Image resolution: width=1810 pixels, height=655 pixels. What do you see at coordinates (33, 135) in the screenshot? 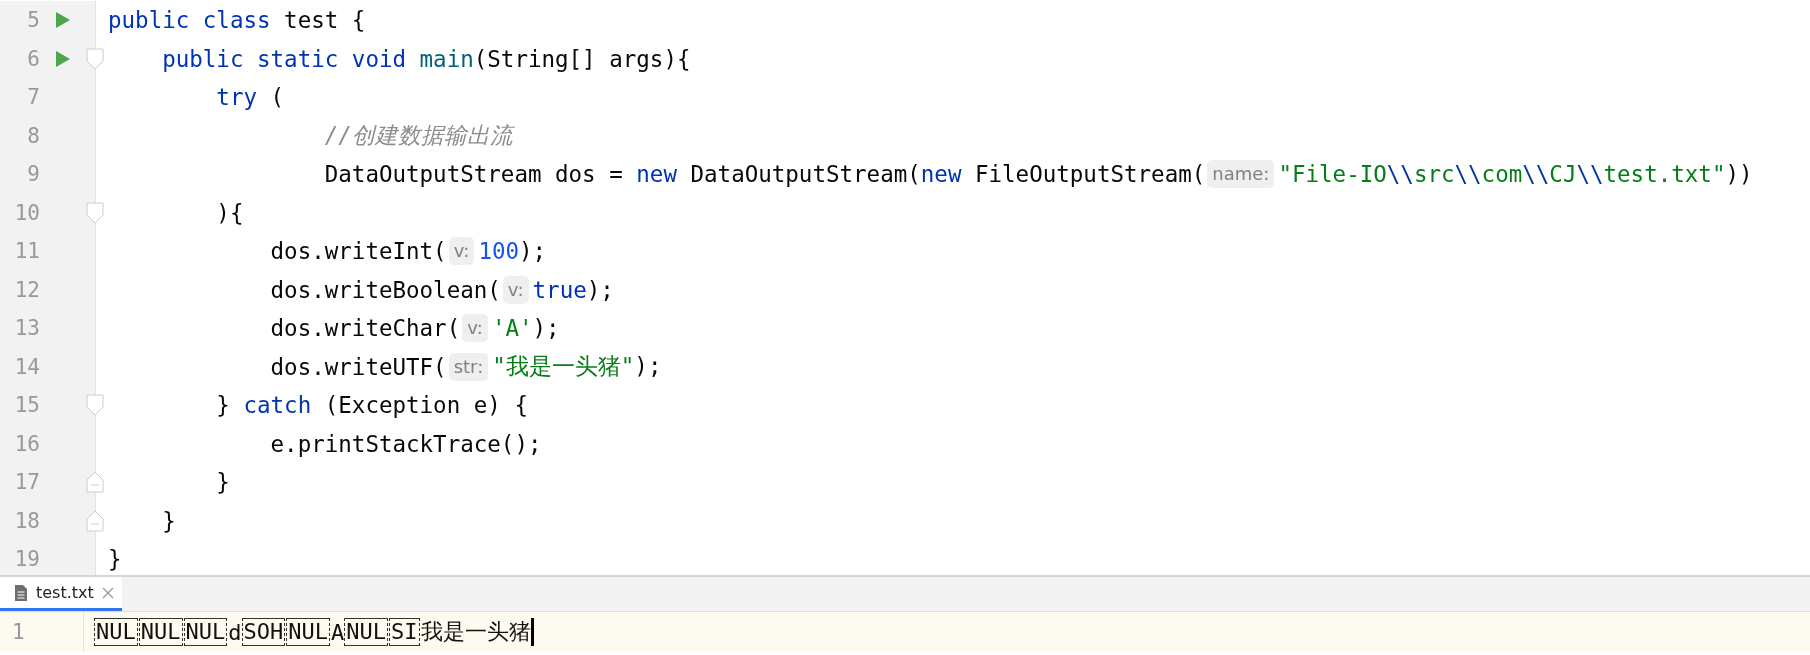
I see `line-number: 8` at bounding box center [33, 135].